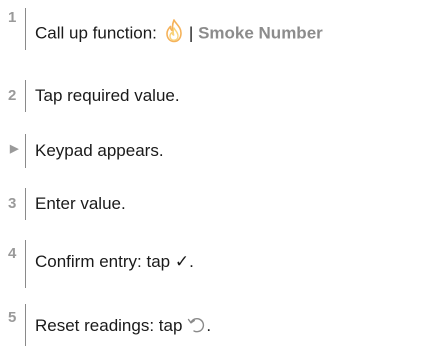 This screenshot has height=350, width=446. Describe the element at coordinates (12, 203) in the screenshot. I see `step-number: 3` at that location.